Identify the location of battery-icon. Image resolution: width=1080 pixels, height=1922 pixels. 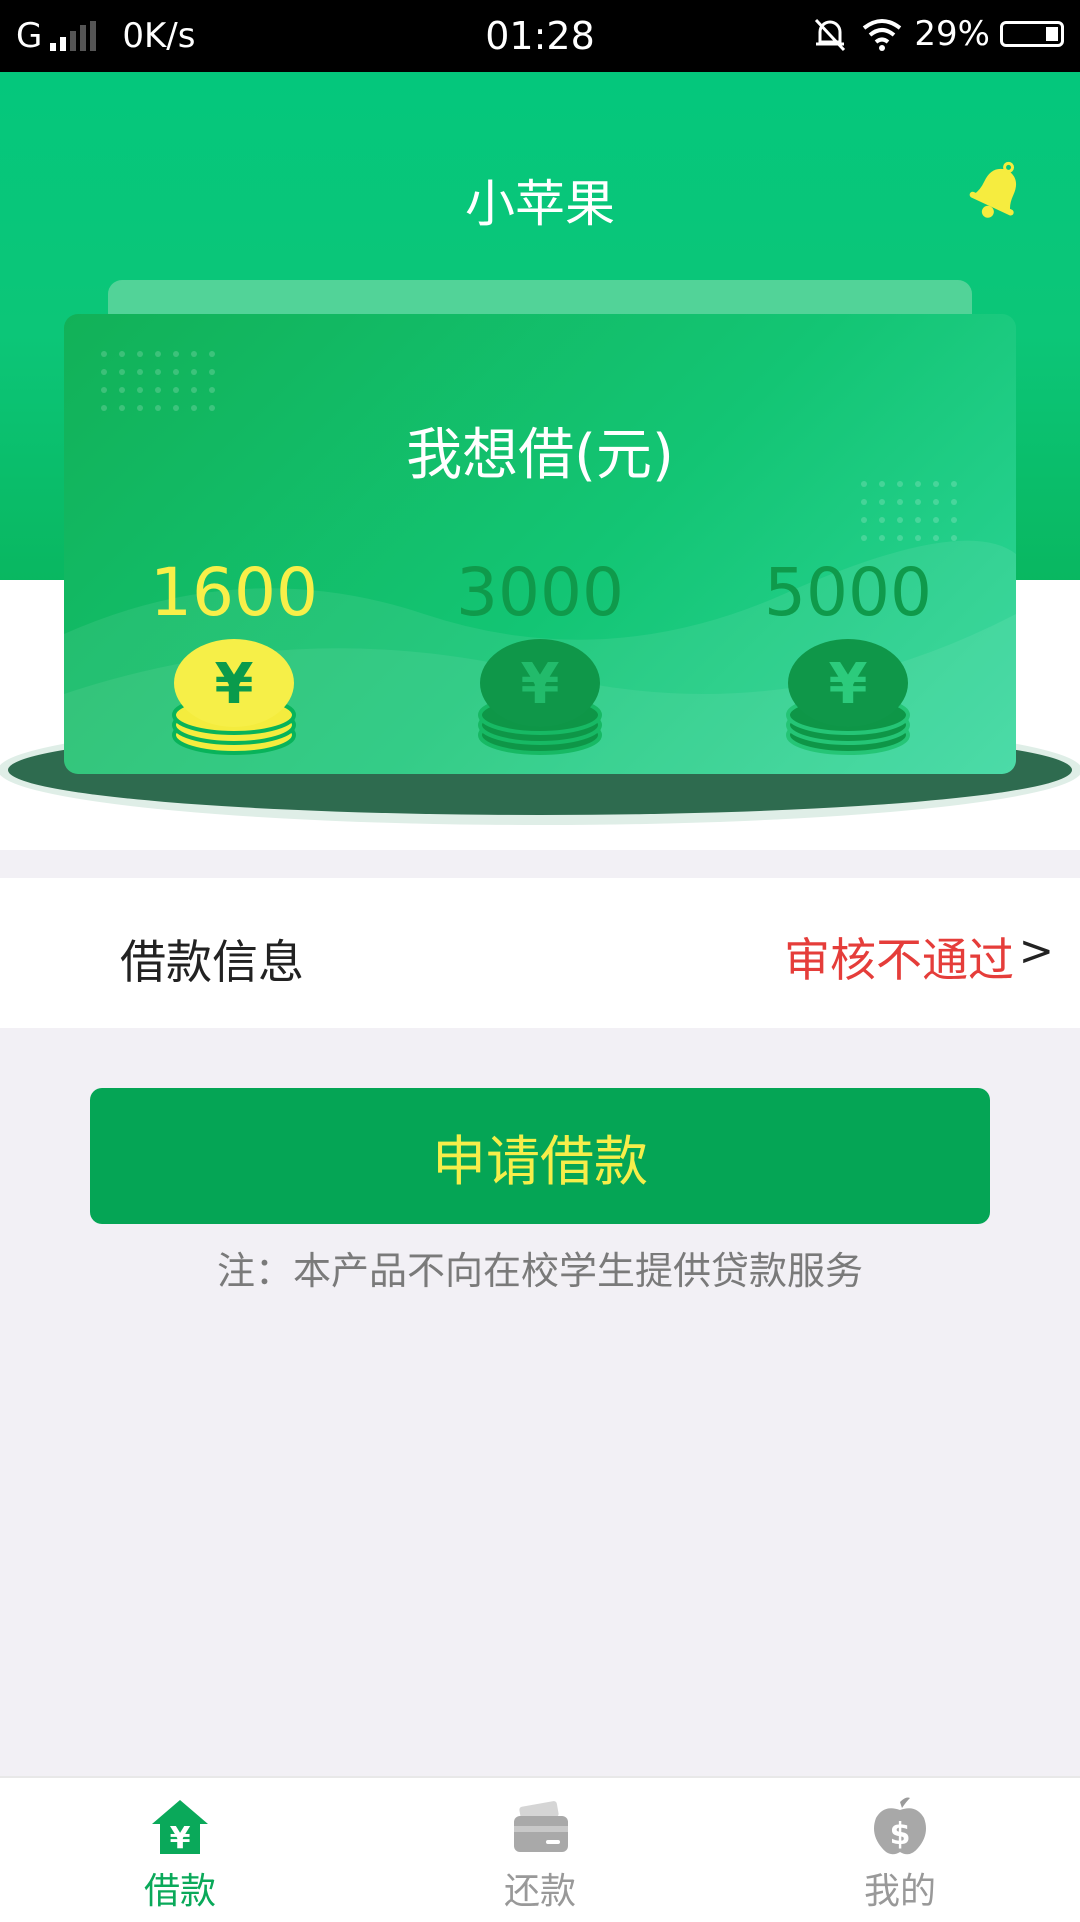
(1032, 34).